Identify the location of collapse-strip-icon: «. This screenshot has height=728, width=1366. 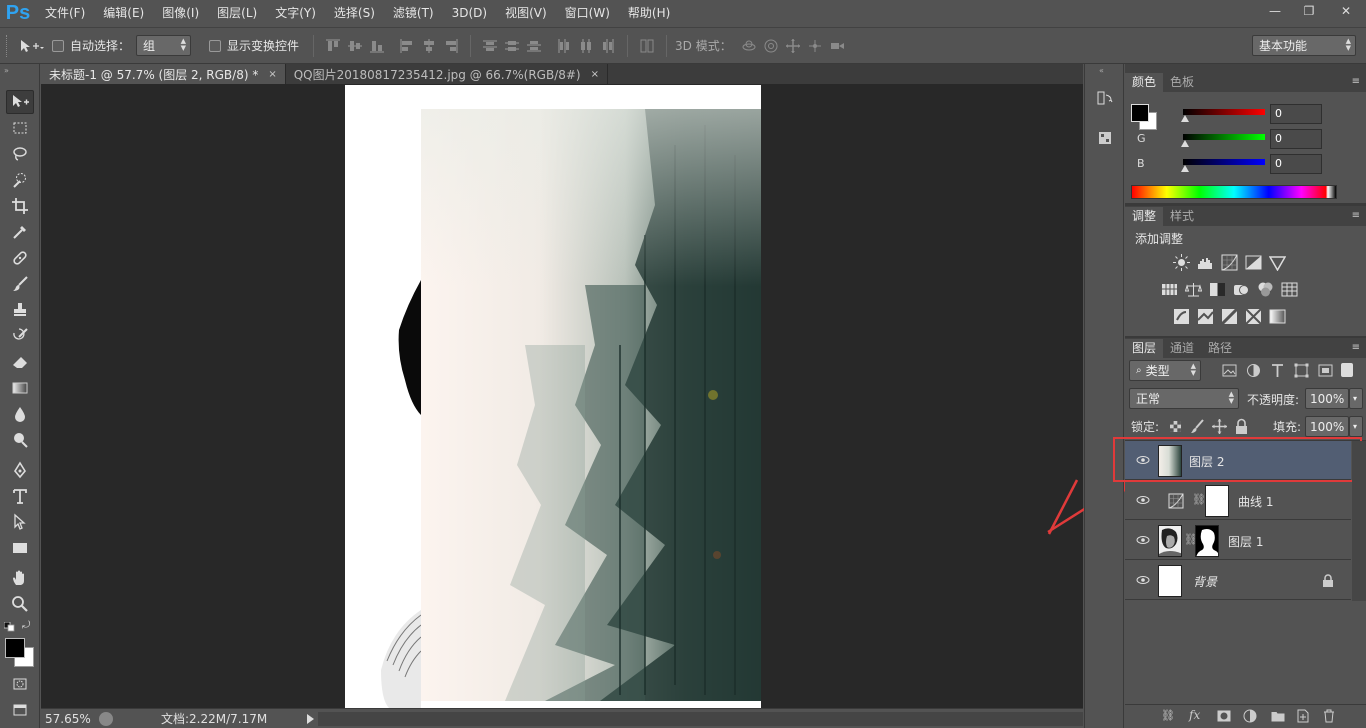
(1101, 70).